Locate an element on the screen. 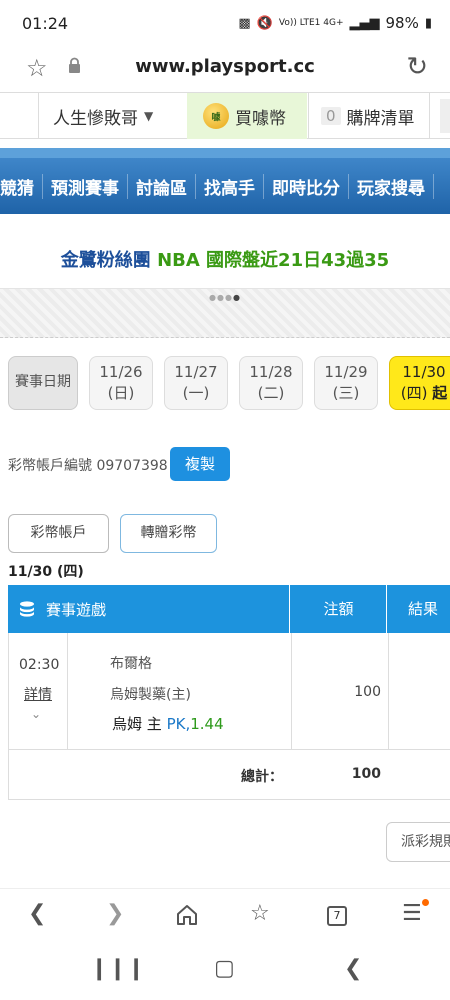 The width and height of the screenshot is (450, 1000). list-date: 11/30 (四) is located at coordinates (46, 572).